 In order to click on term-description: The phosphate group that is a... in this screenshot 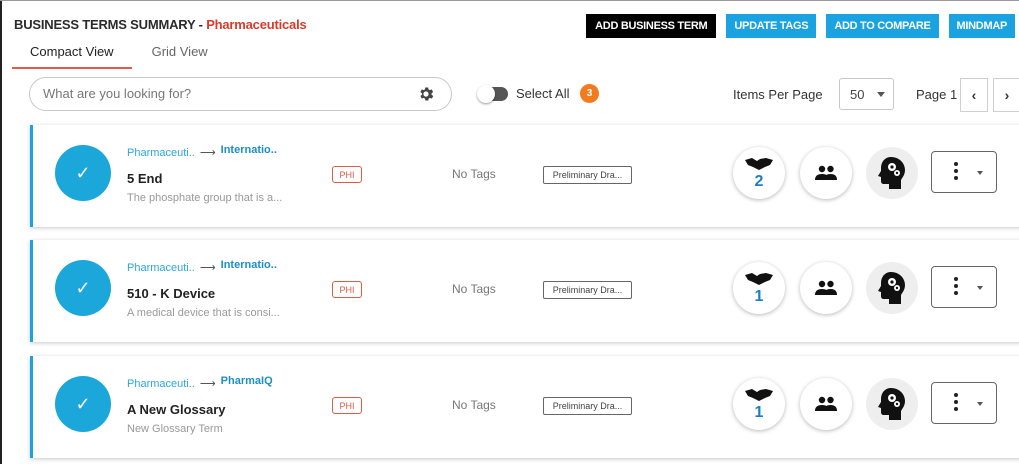, I will do `click(205, 198)`.